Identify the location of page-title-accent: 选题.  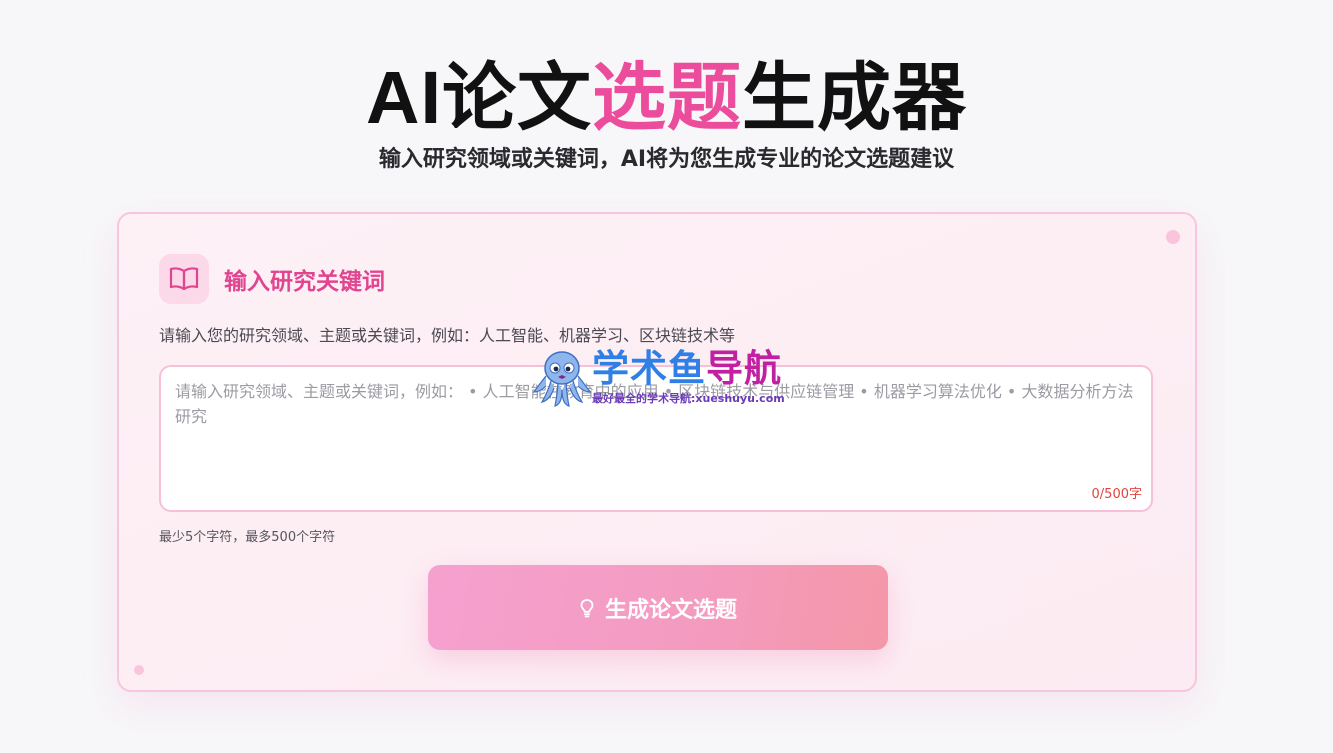
(667, 97).